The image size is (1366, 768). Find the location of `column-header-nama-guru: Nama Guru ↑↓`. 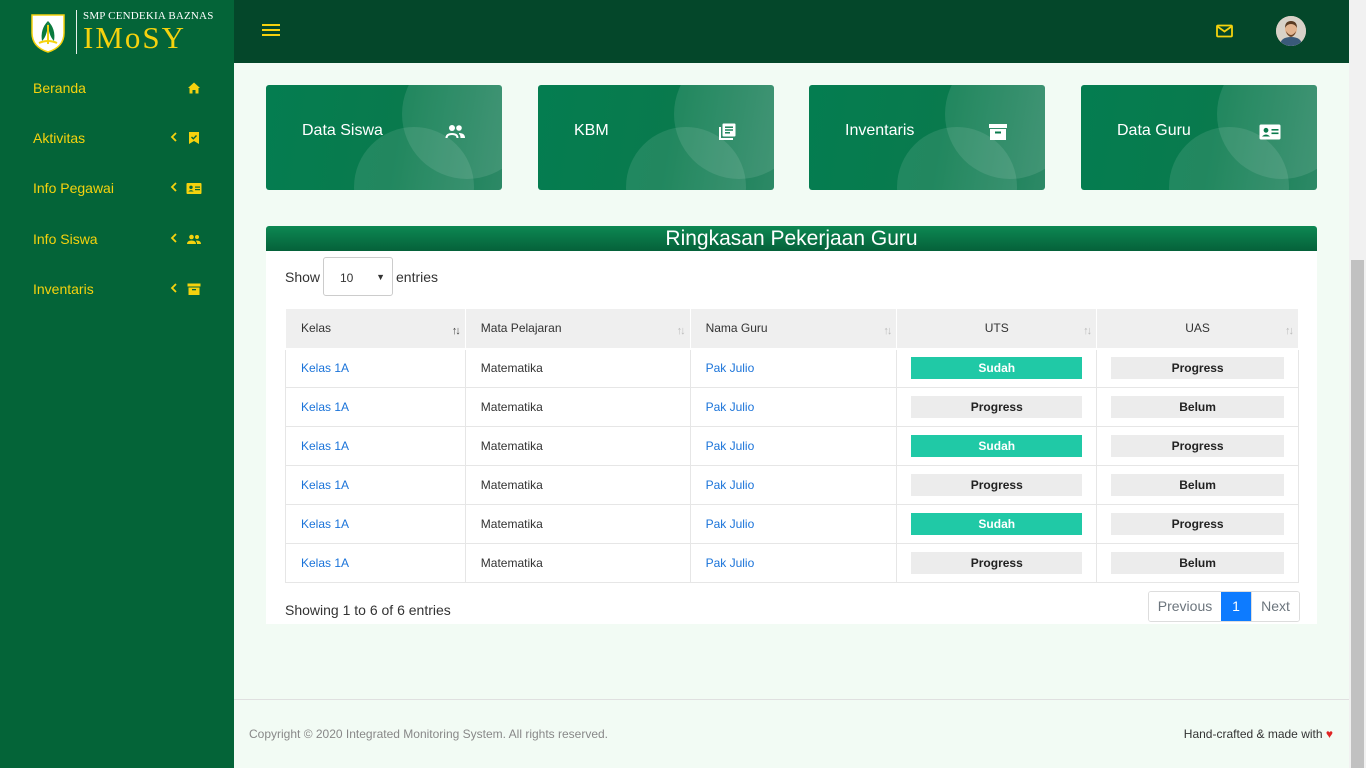

column-header-nama-guru: Nama Guru ↑↓ is located at coordinates (793, 329).